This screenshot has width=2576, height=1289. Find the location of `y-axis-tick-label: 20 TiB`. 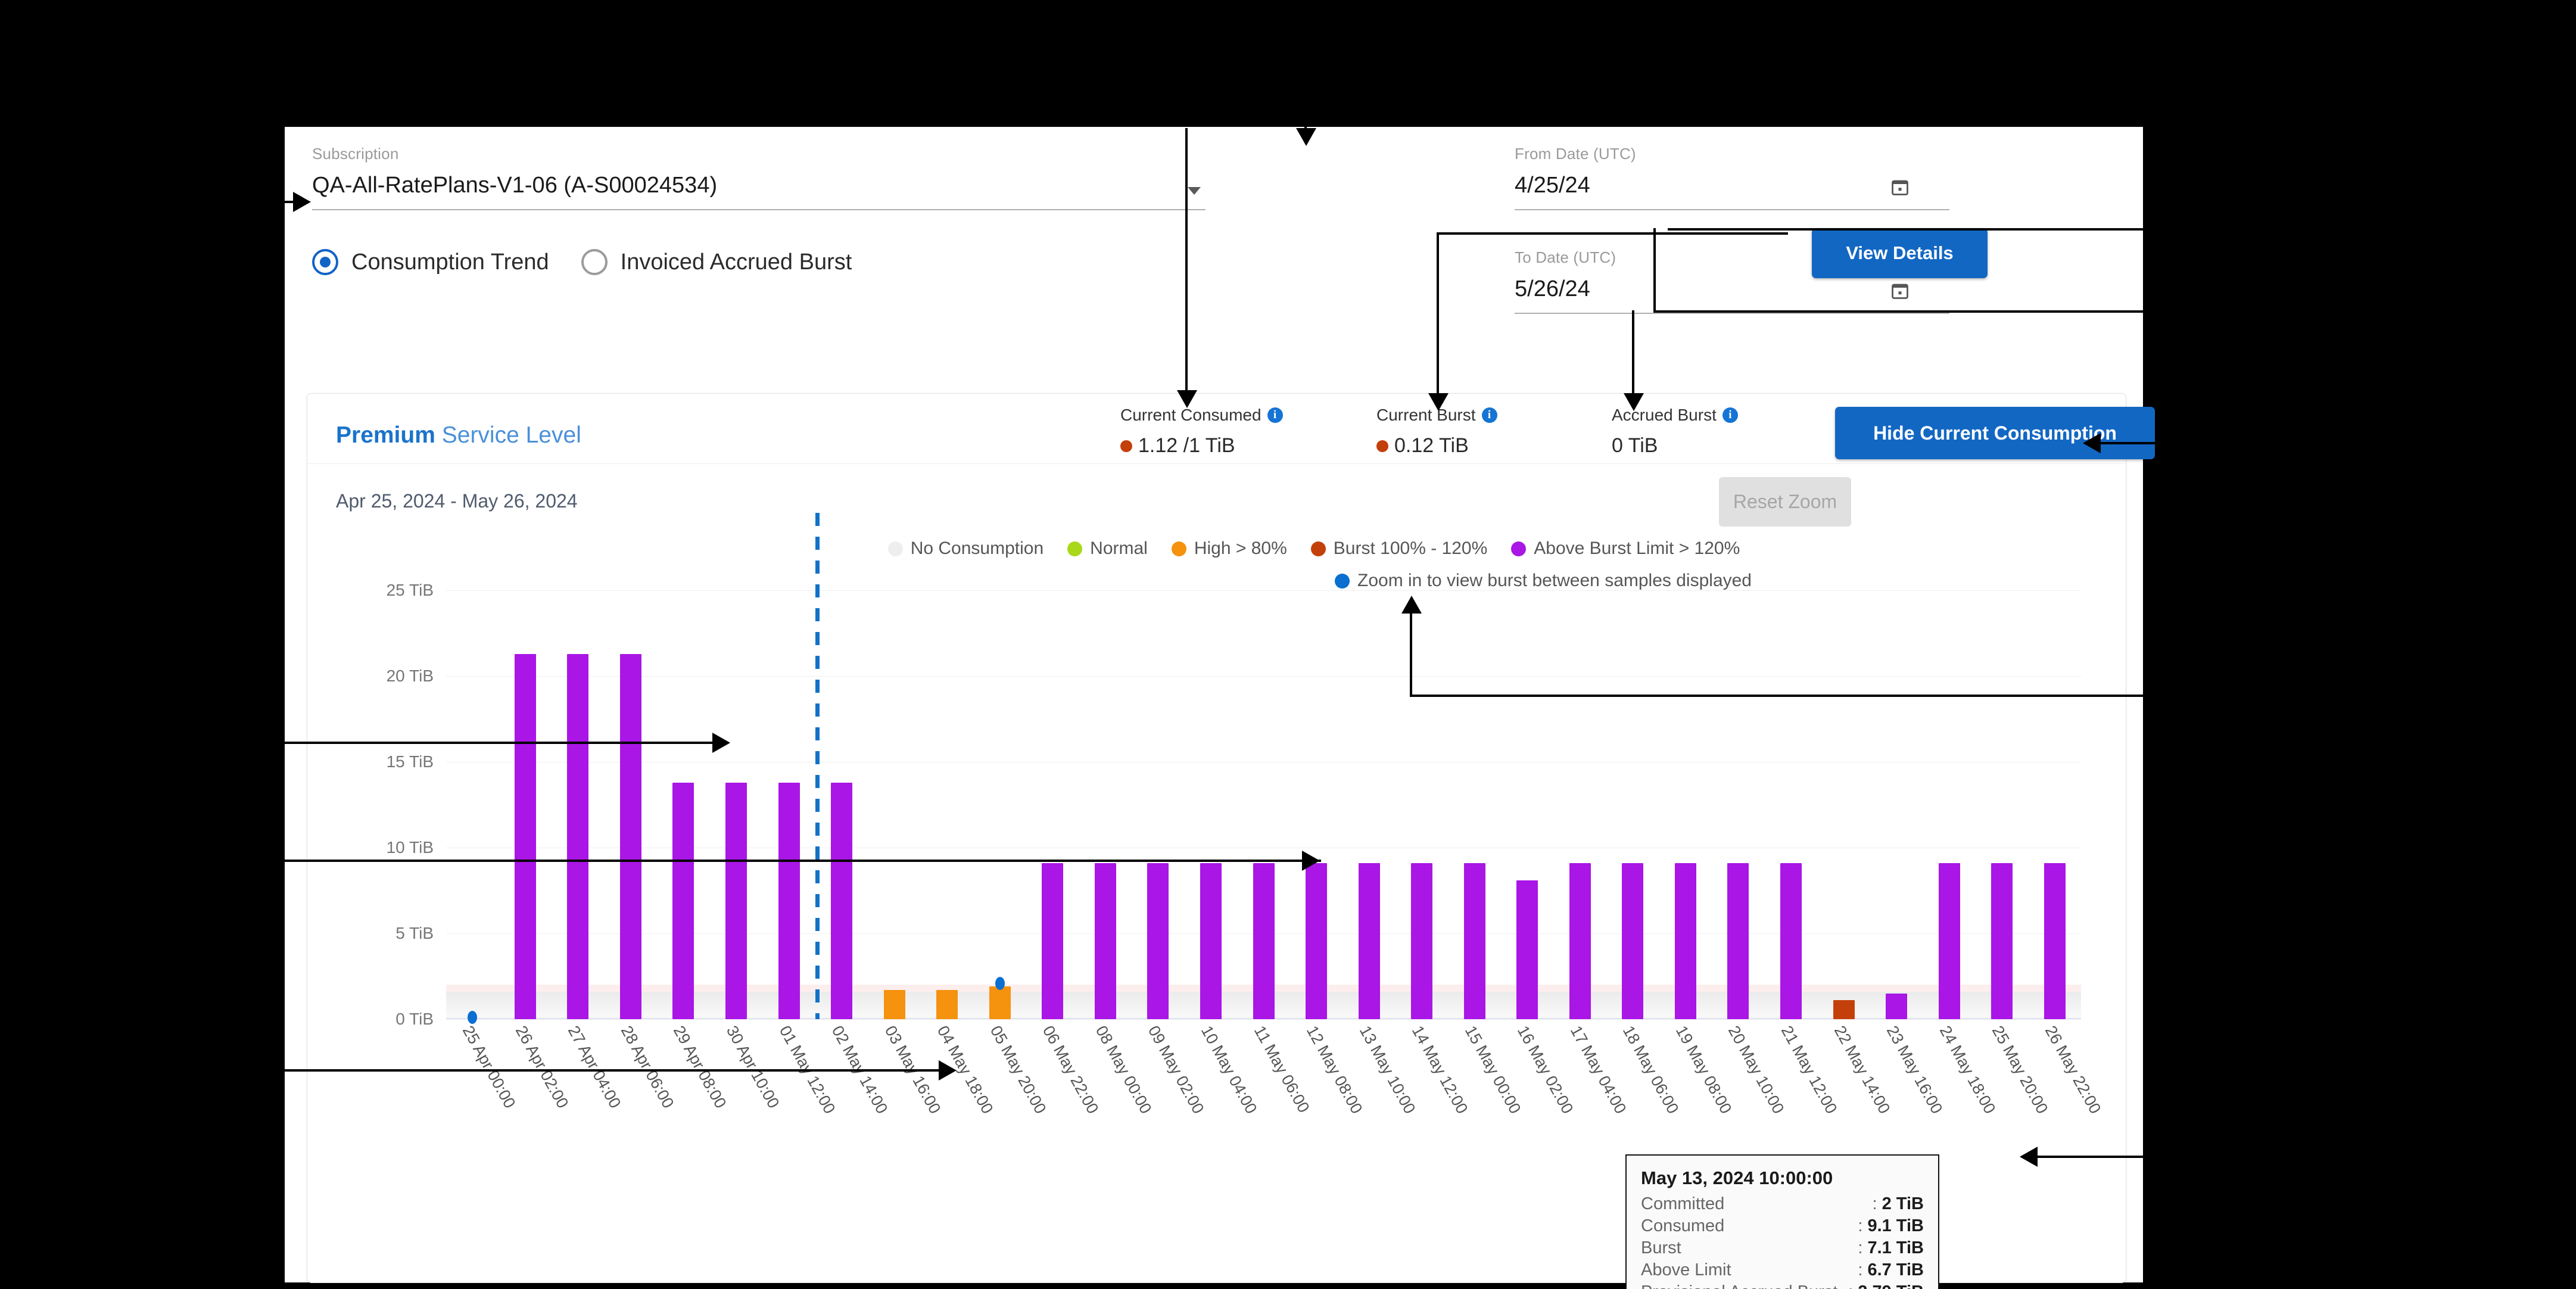

y-axis-tick-label: 20 TiB is located at coordinates (410, 676).